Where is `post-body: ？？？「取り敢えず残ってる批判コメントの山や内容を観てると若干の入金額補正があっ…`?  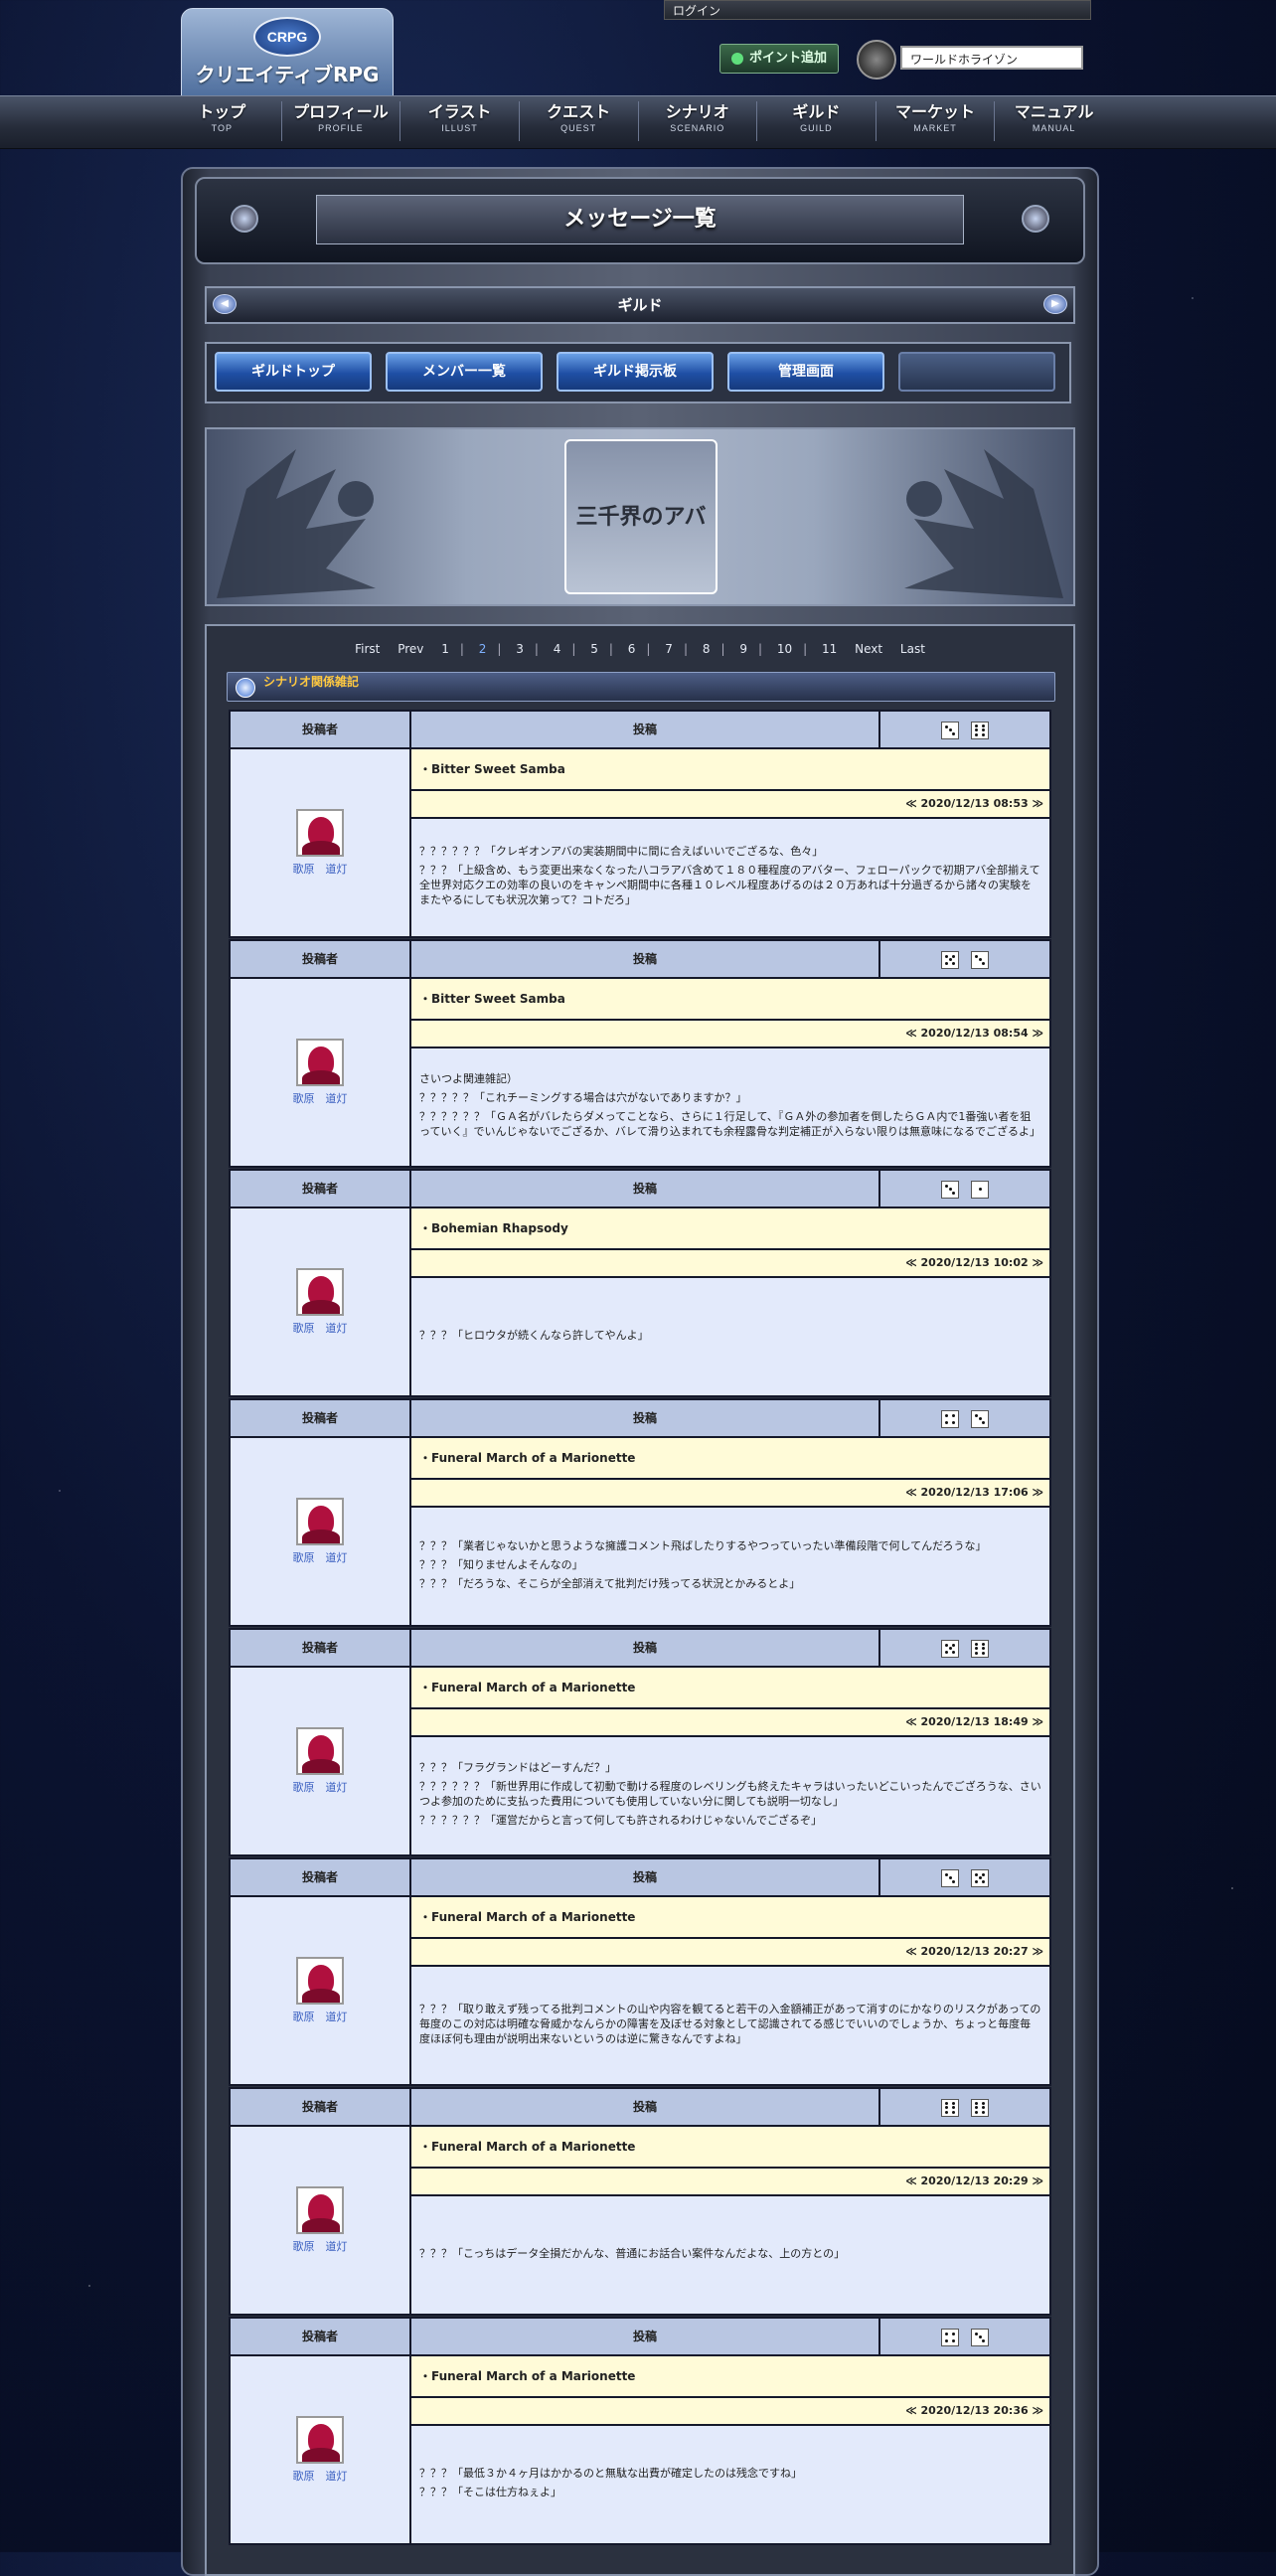 post-body: ？？？「取り敢えず残ってる批判コメントの山や内容を観てると若干の入金額補正があっ… is located at coordinates (730, 2025).